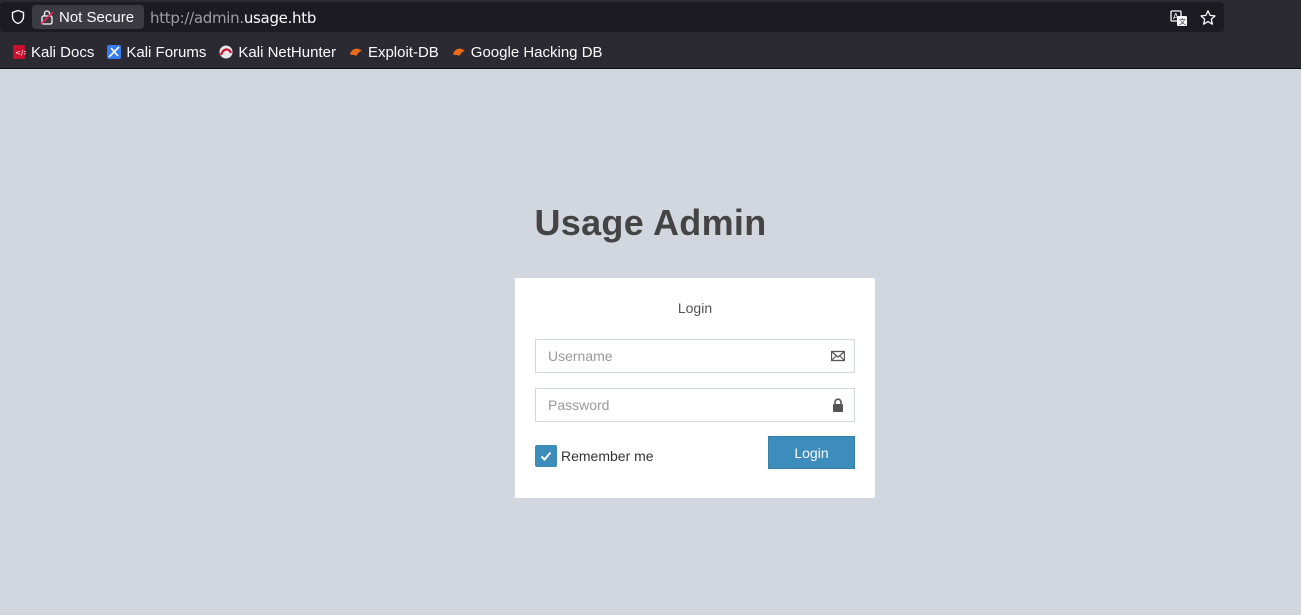 The width and height of the screenshot is (1301, 615). What do you see at coordinates (607, 456) in the screenshot?
I see `remember-me-label: Remember me` at bounding box center [607, 456].